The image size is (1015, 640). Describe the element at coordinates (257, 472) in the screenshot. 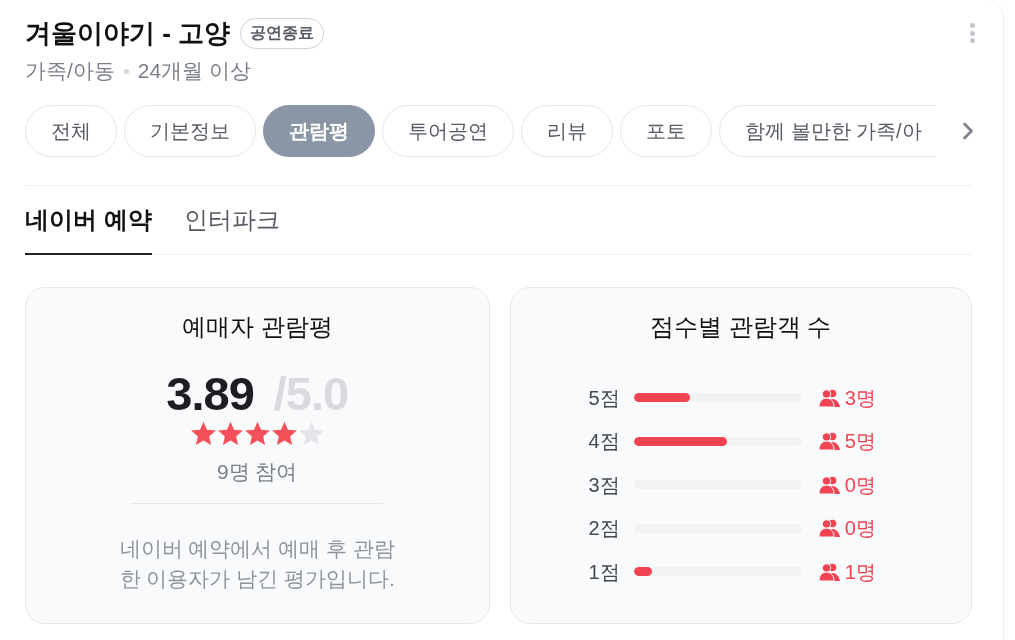

I see `participant-count: 9명 참여` at that location.